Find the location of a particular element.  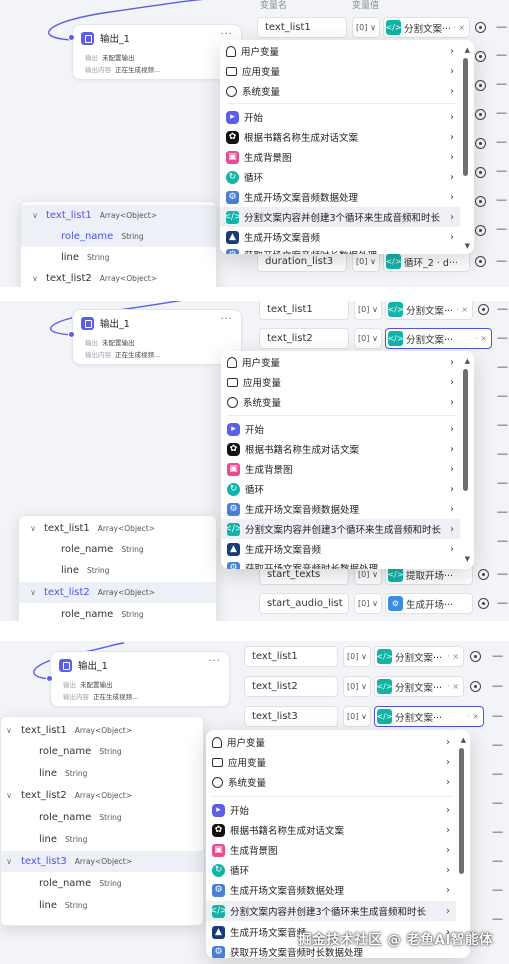

variable-value-input: </> 循环_2 · d··· is located at coordinates (426, 261).